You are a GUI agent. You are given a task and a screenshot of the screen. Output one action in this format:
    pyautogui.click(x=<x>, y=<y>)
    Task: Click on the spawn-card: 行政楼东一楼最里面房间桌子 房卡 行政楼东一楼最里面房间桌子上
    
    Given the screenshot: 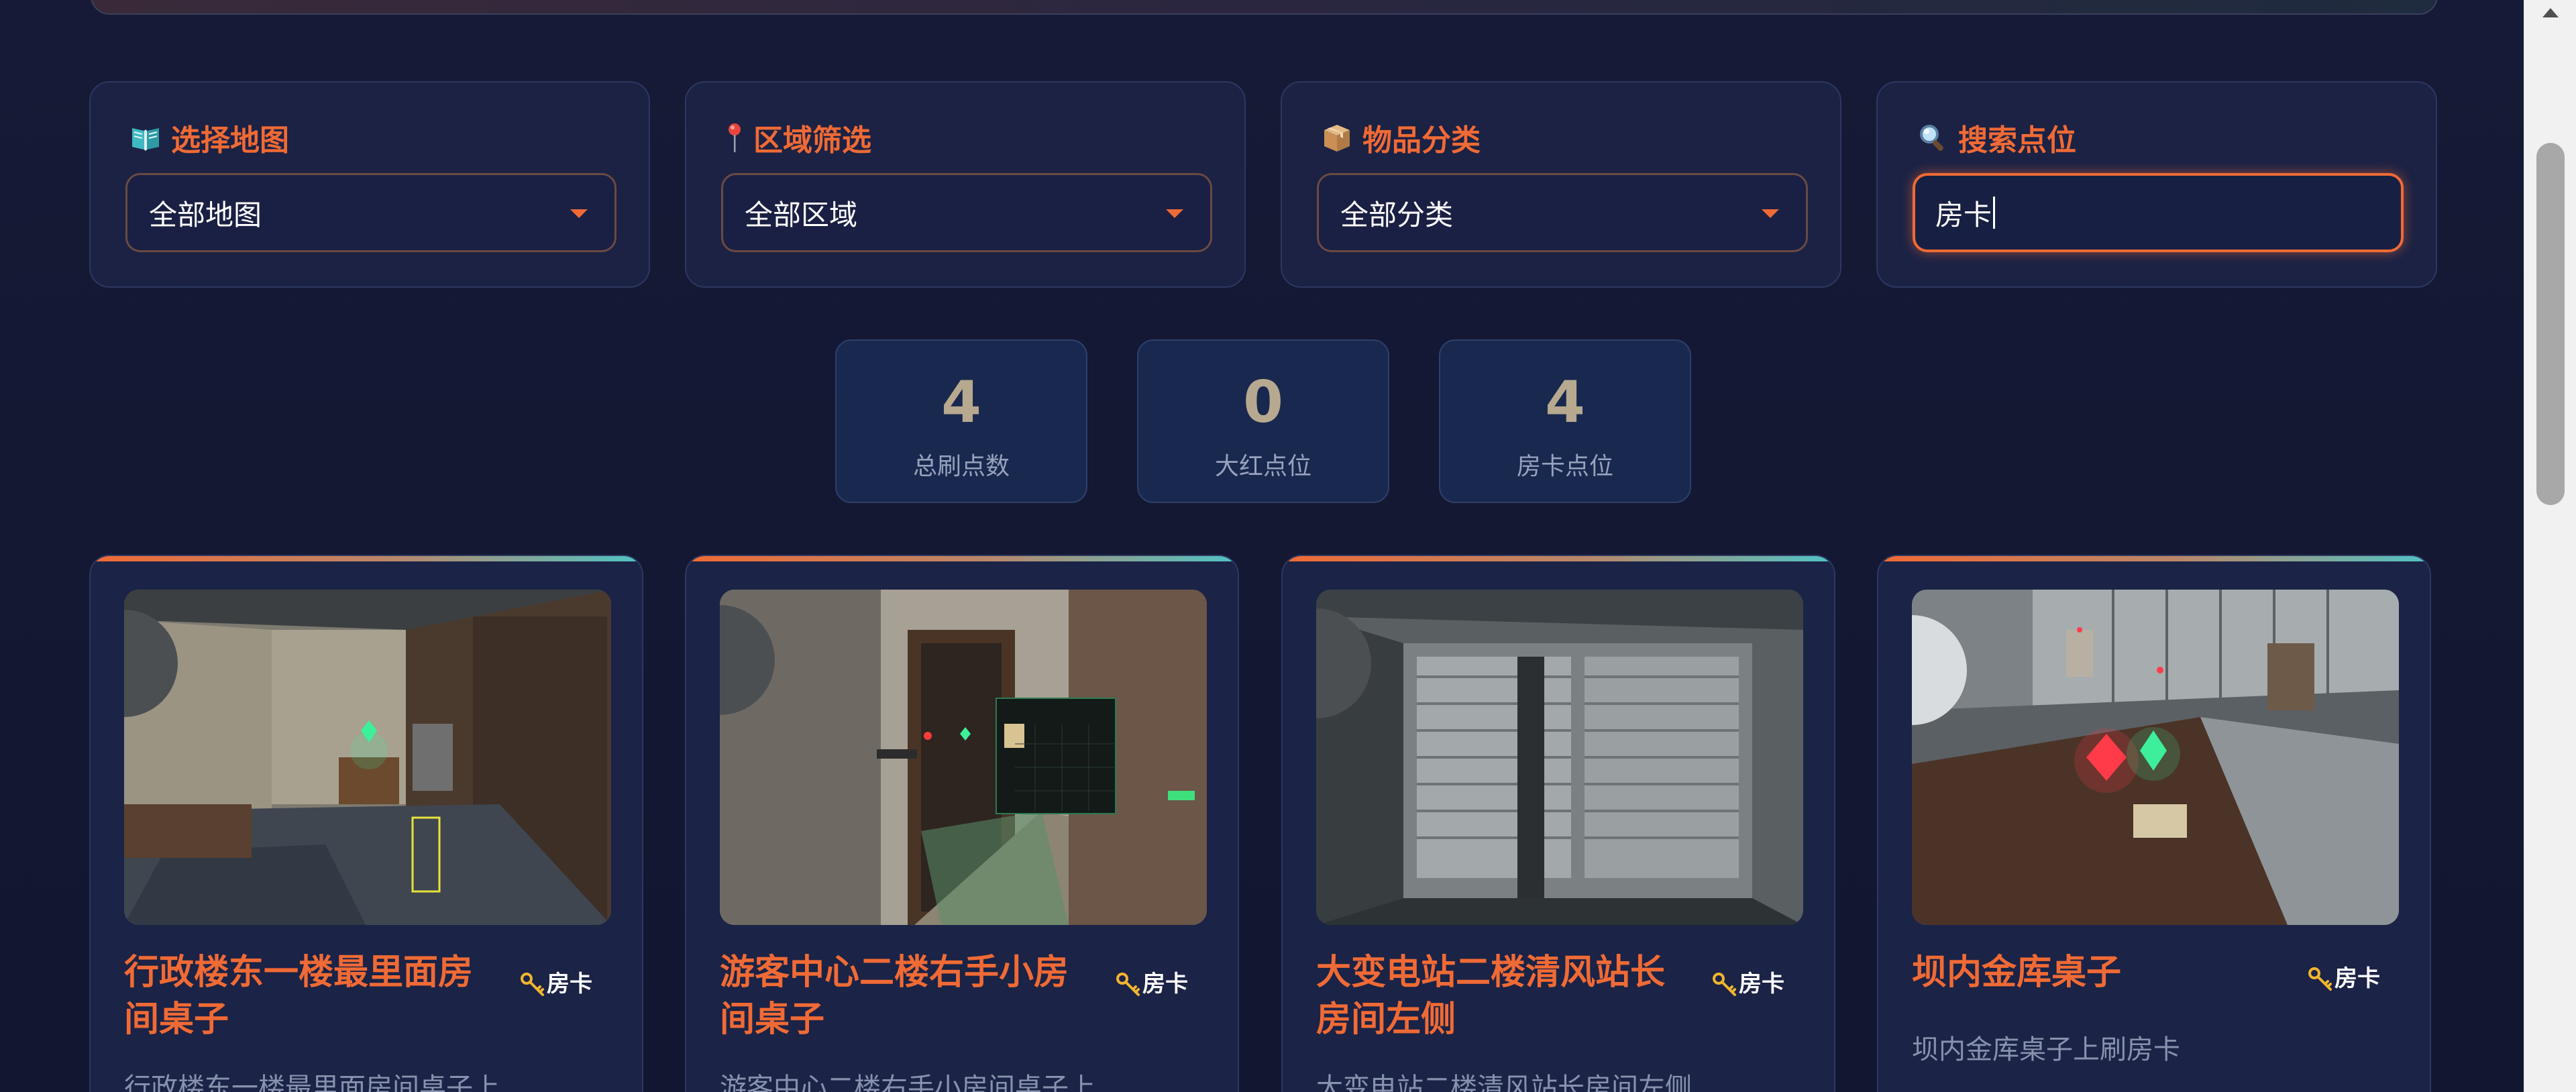 What is the action you would take?
    pyautogui.click(x=366, y=823)
    